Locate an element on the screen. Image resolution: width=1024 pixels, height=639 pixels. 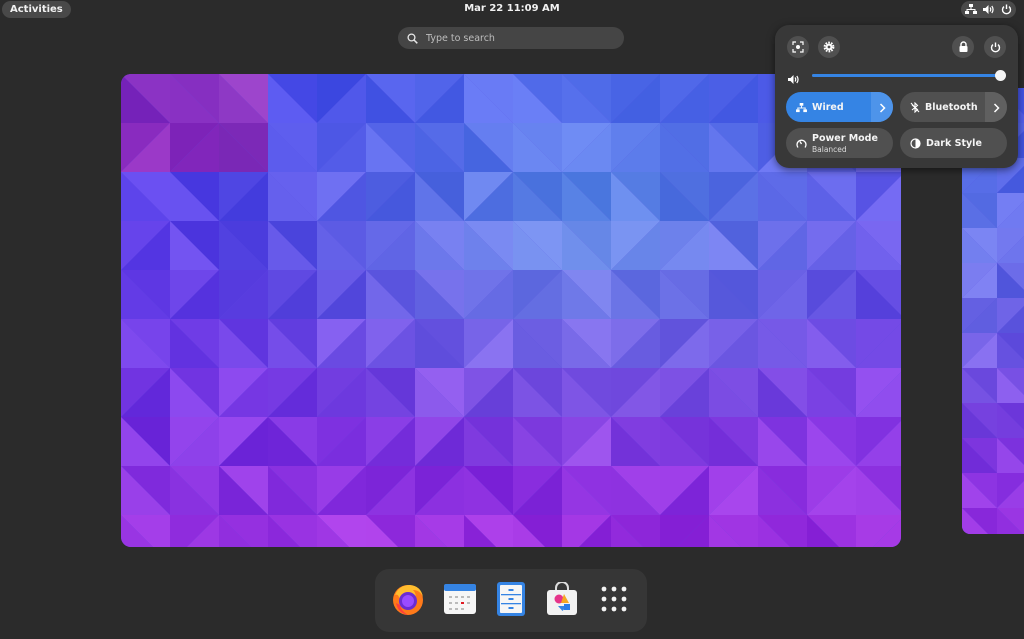
power-mode-icon is located at coordinates (799, 143).